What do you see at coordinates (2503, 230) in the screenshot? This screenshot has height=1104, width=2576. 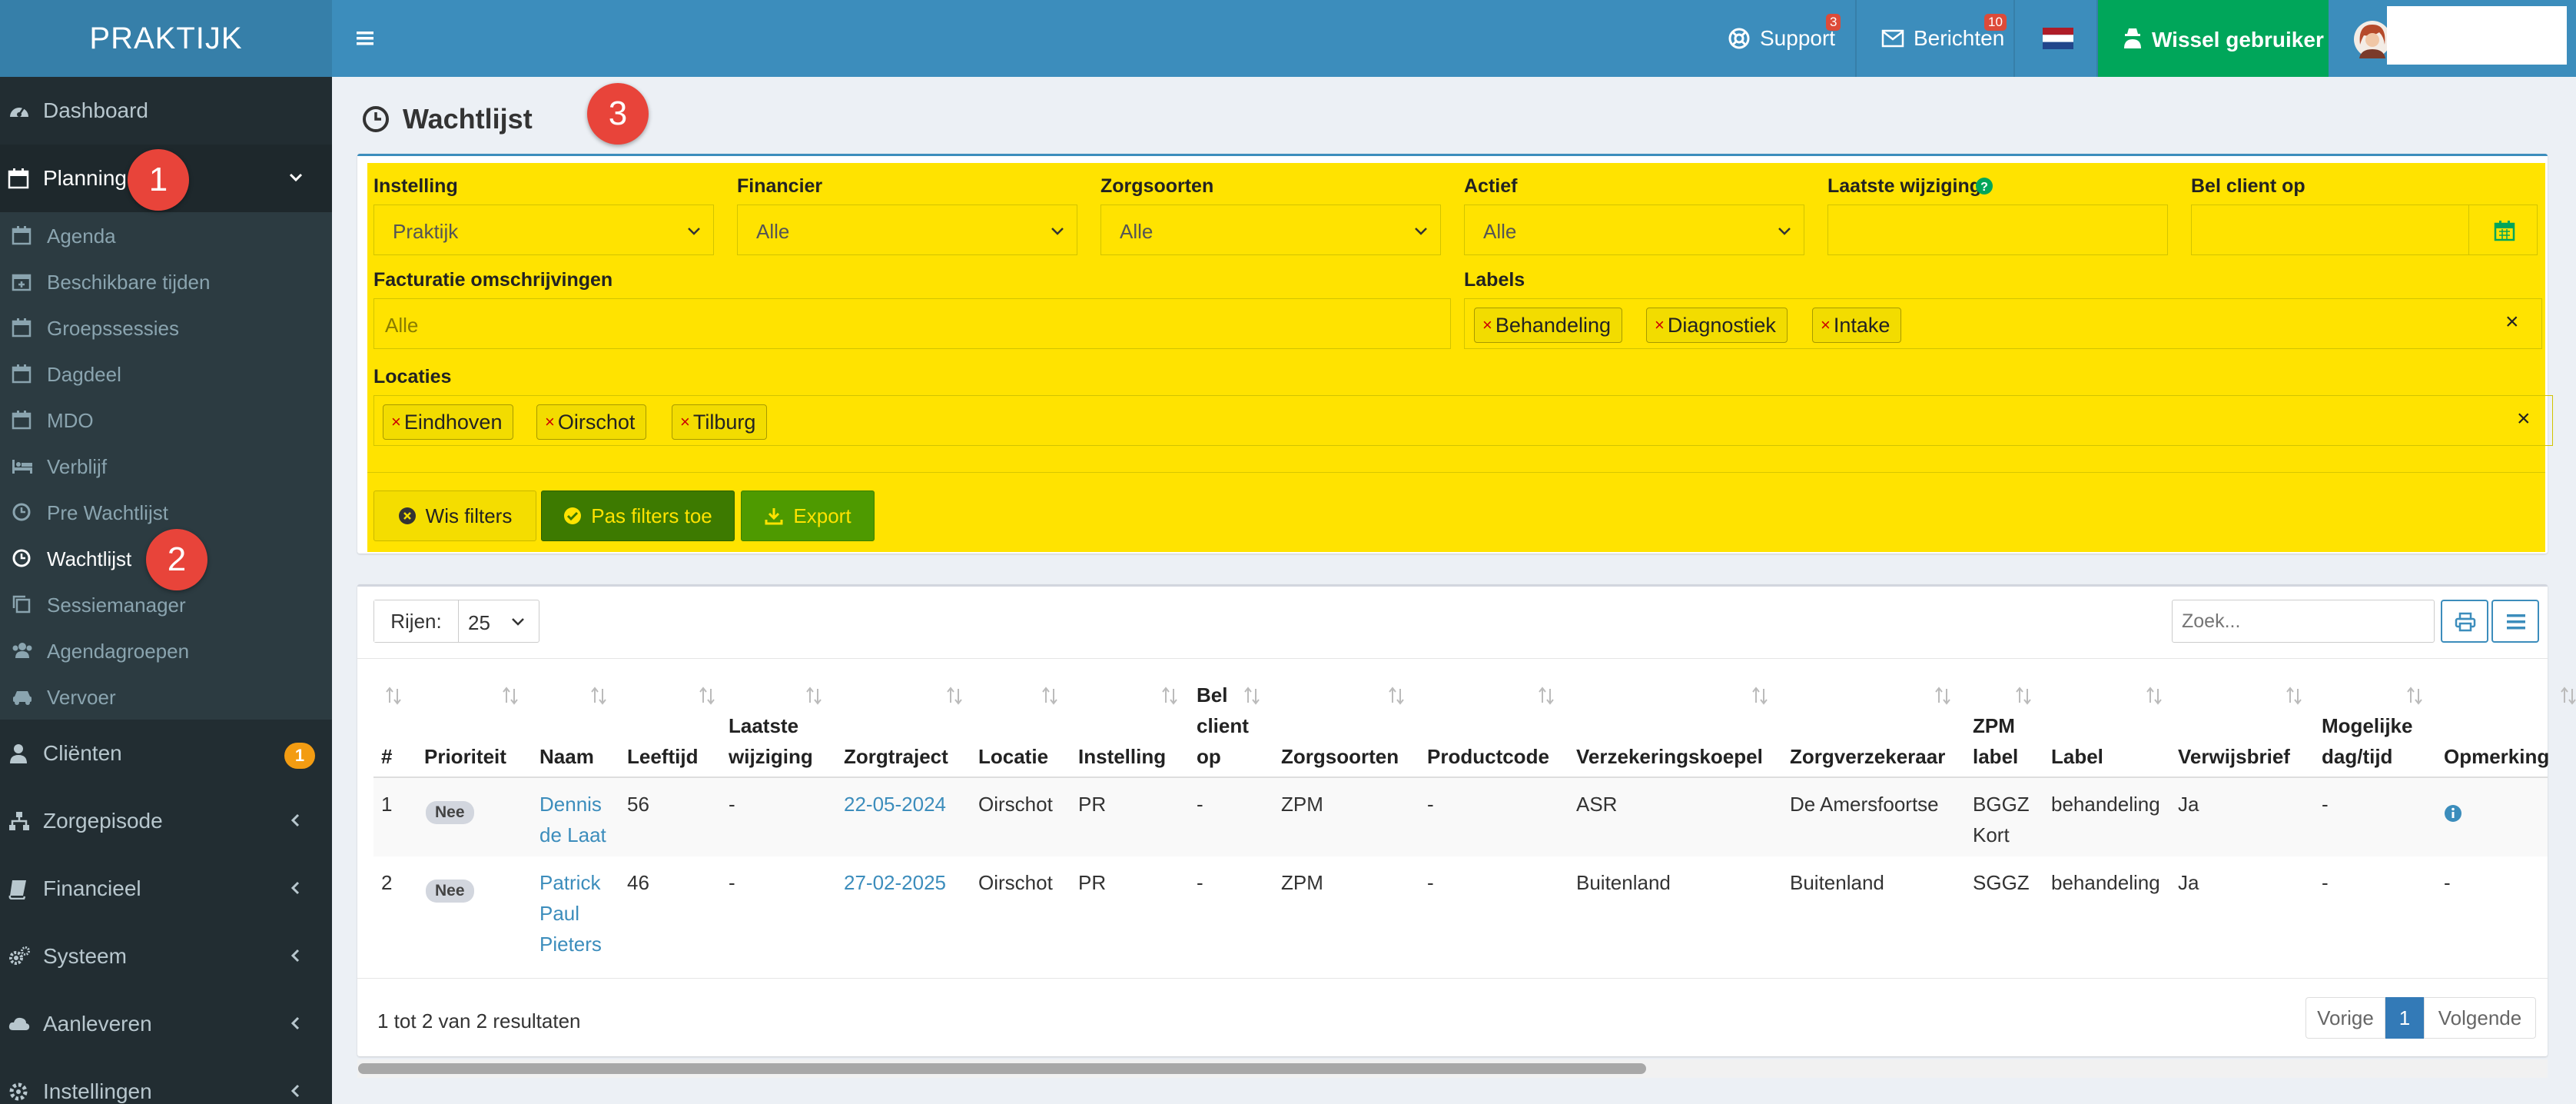 I see `calendar-button` at bounding box center [2503, 230].